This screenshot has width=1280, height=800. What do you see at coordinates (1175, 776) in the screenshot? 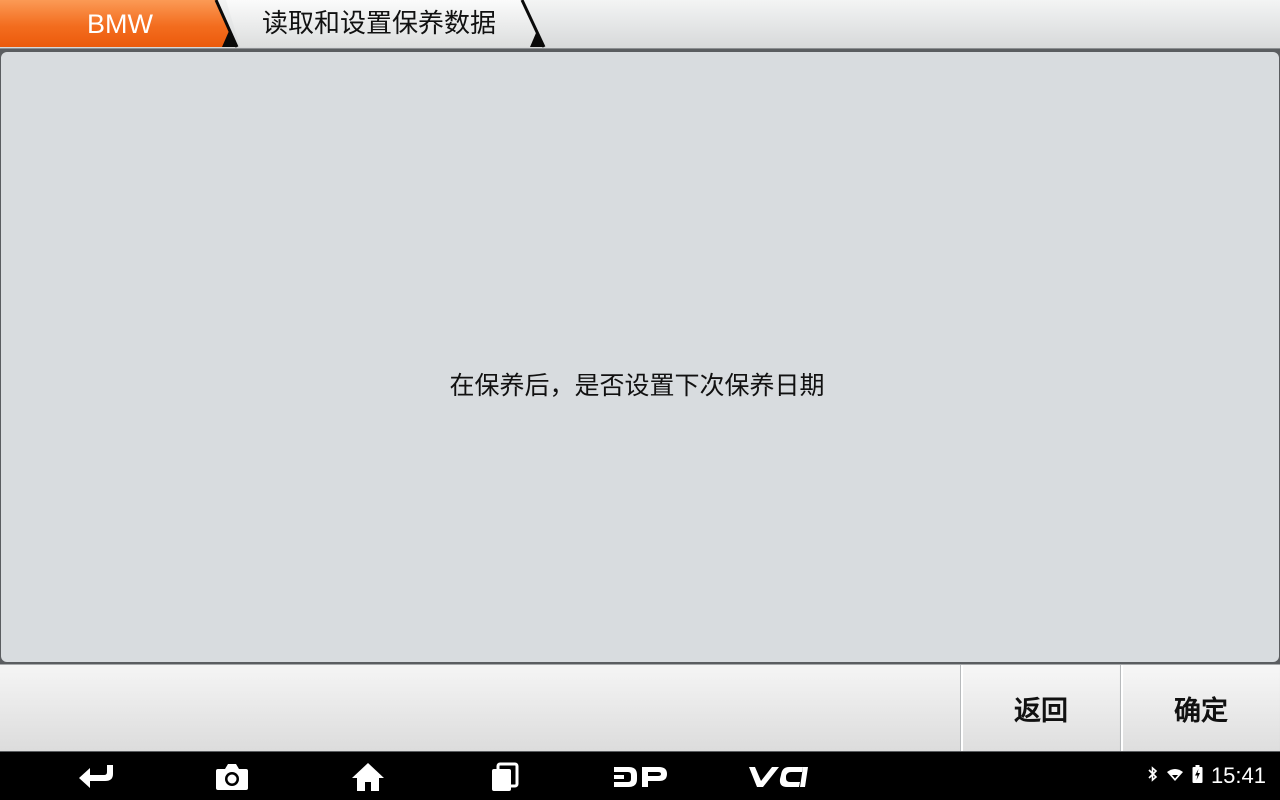
I see `wifi-icon` at bounding box center [1175, 776].